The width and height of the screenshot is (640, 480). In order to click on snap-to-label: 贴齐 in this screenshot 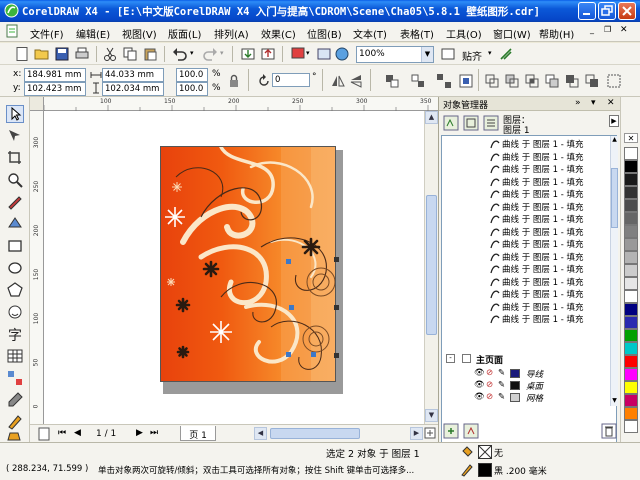, I will do `click(472, 55)`.